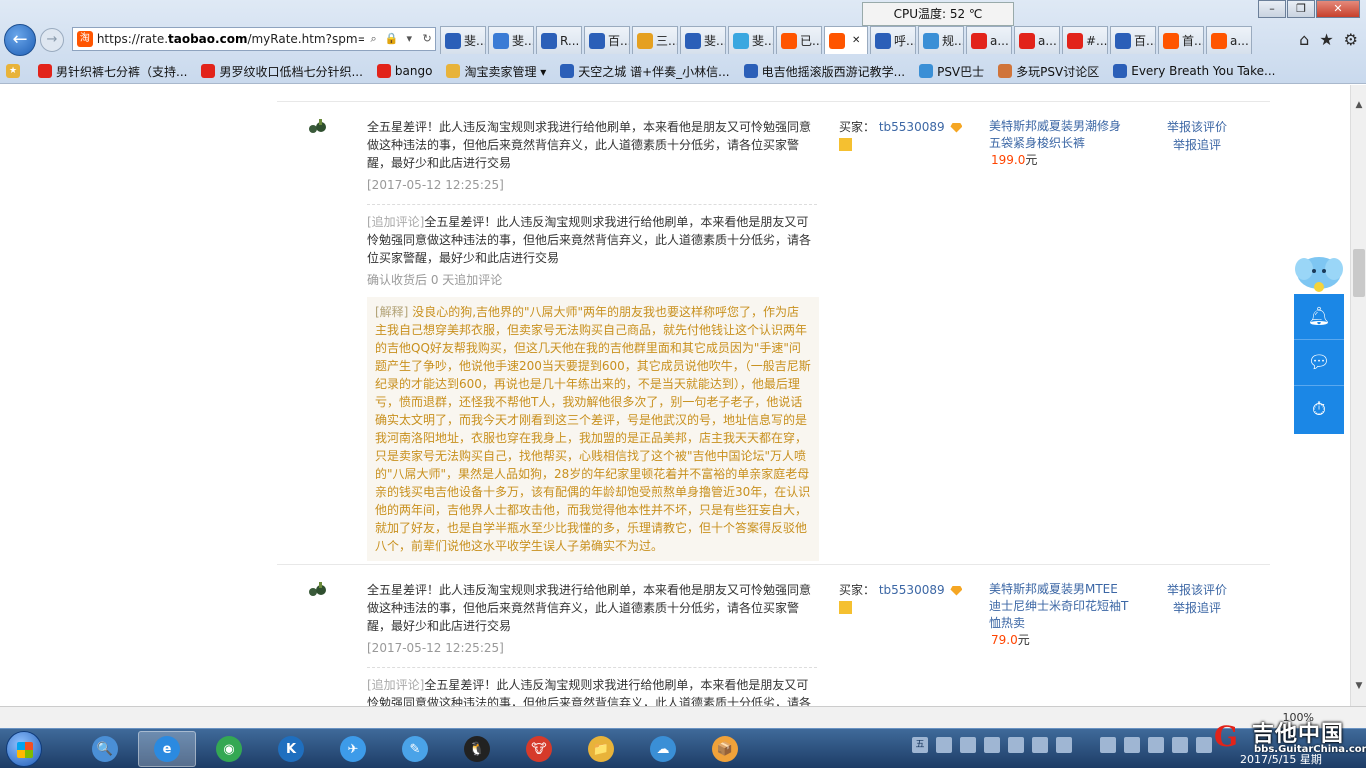  I want to click on taskbar-app: K, so click(291, 749).